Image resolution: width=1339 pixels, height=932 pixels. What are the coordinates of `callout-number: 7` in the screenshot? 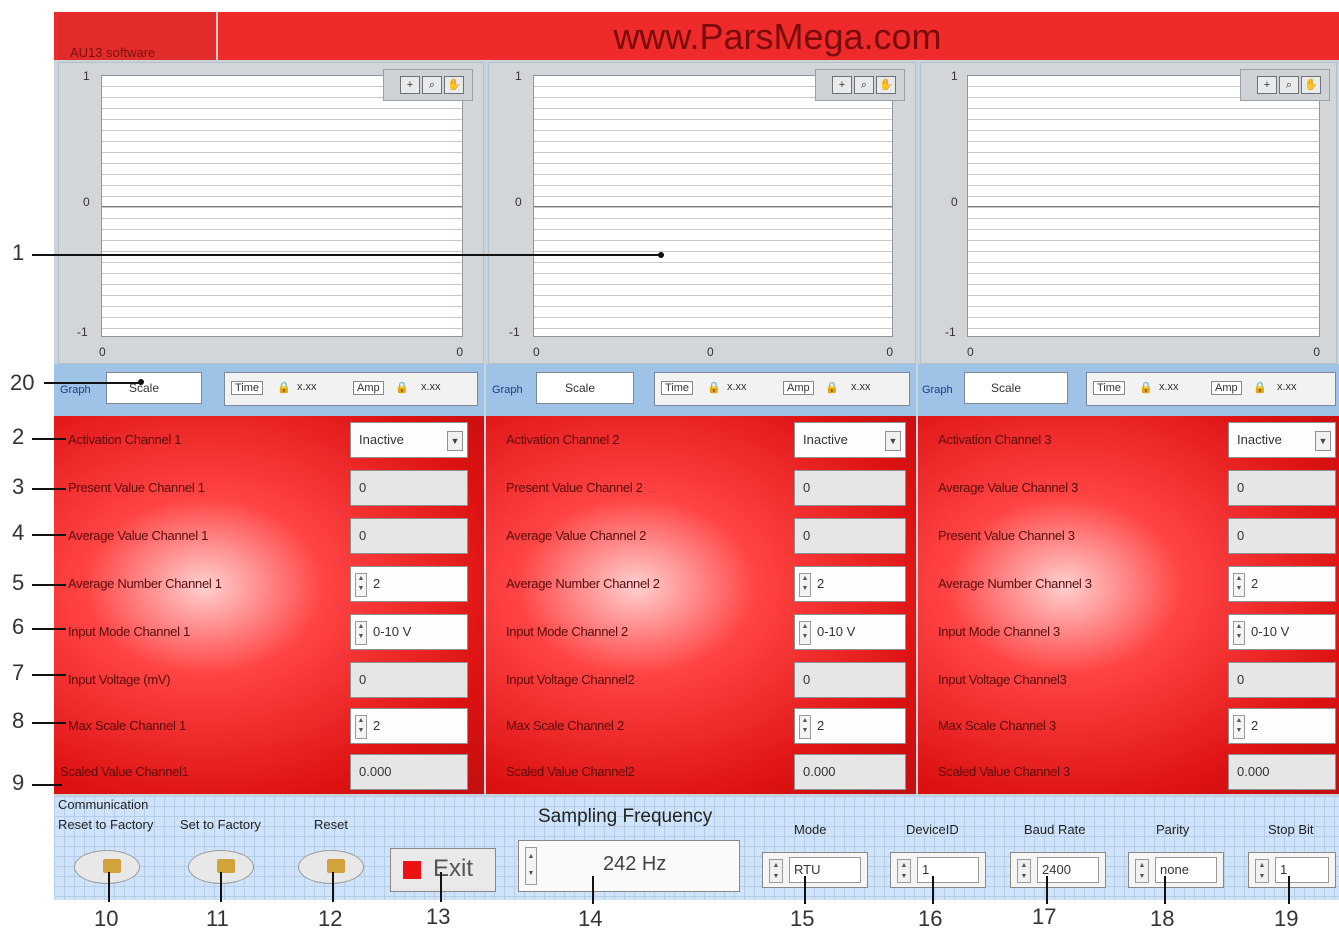 It's located at (18, 672).